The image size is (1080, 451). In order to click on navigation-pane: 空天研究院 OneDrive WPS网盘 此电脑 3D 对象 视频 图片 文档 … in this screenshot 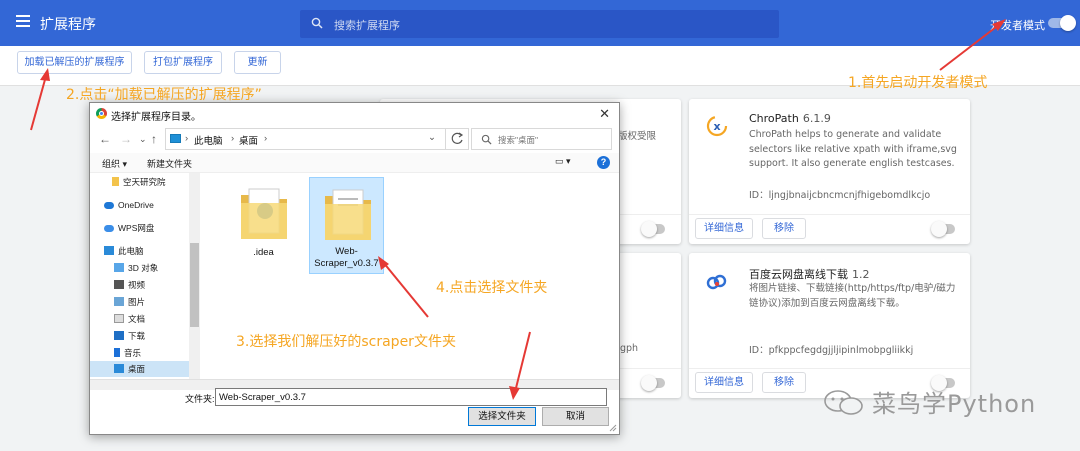, I will do `click(145, 276)`.